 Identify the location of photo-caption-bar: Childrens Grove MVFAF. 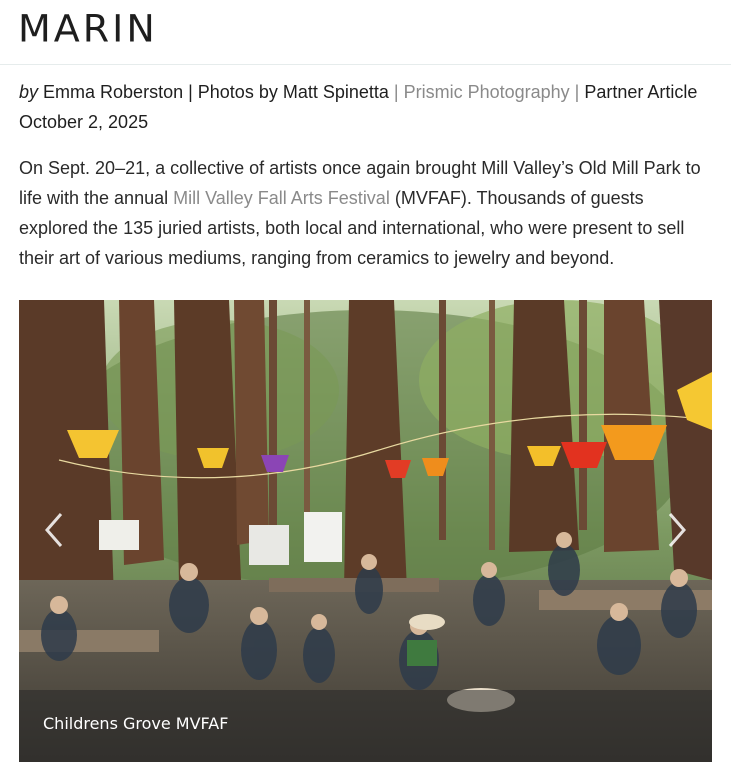
(365, 726).